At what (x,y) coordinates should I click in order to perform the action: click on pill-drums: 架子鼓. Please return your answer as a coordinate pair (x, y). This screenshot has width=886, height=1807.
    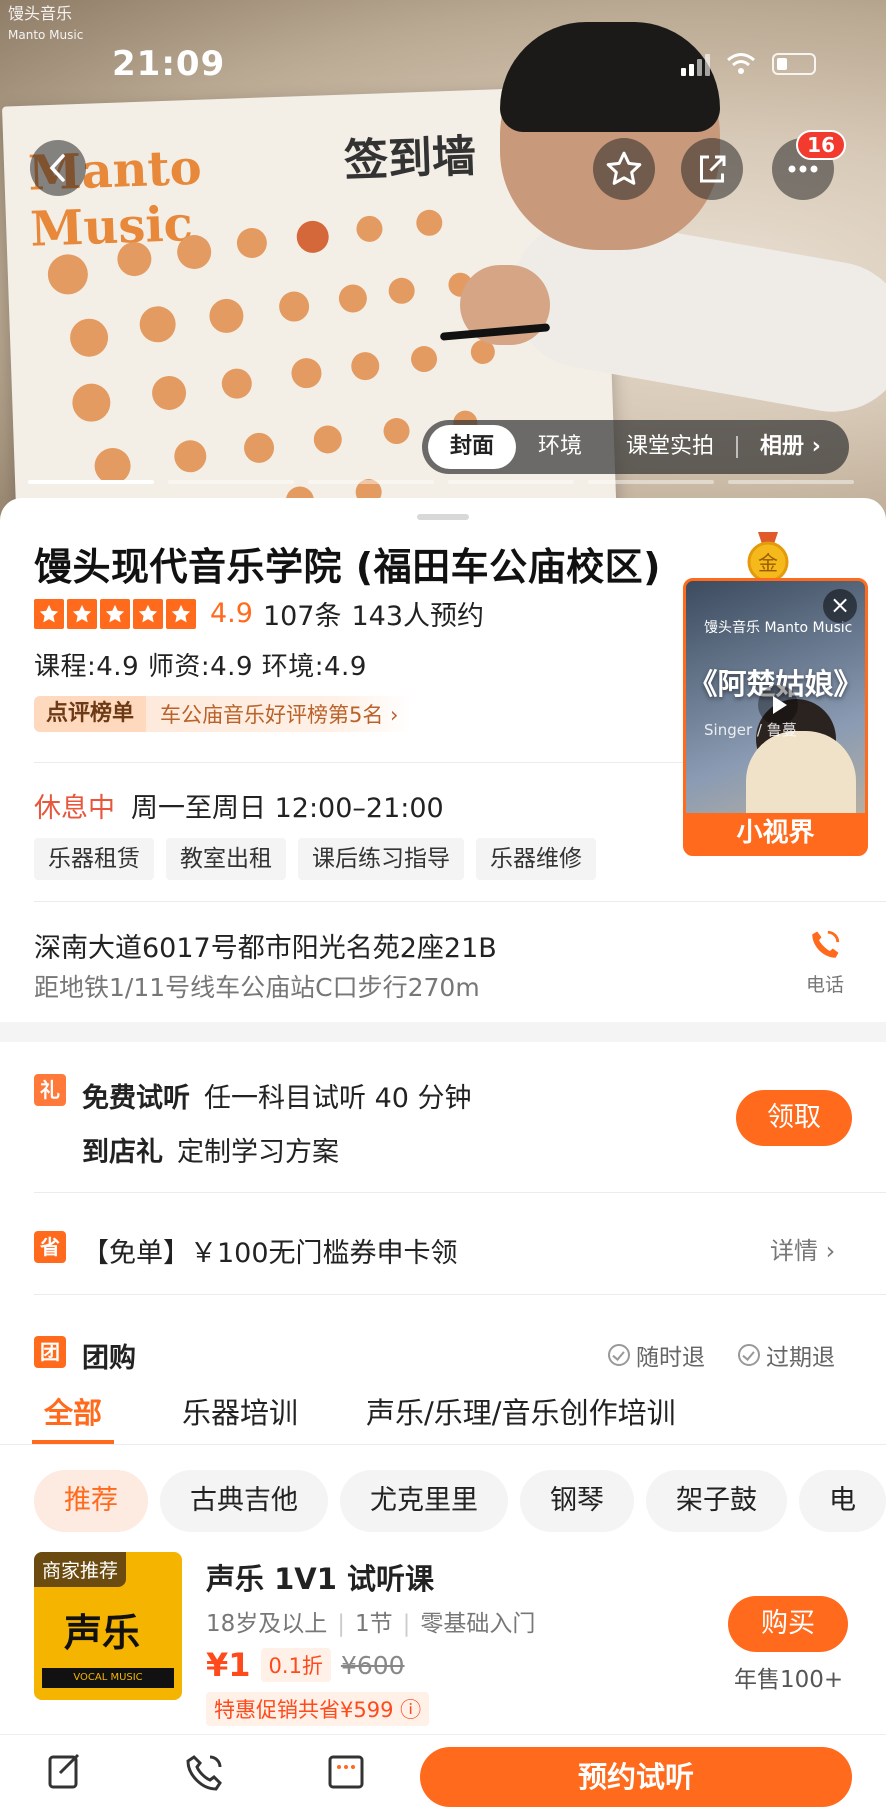
    Looking at the image, I should click on (716, 1501).